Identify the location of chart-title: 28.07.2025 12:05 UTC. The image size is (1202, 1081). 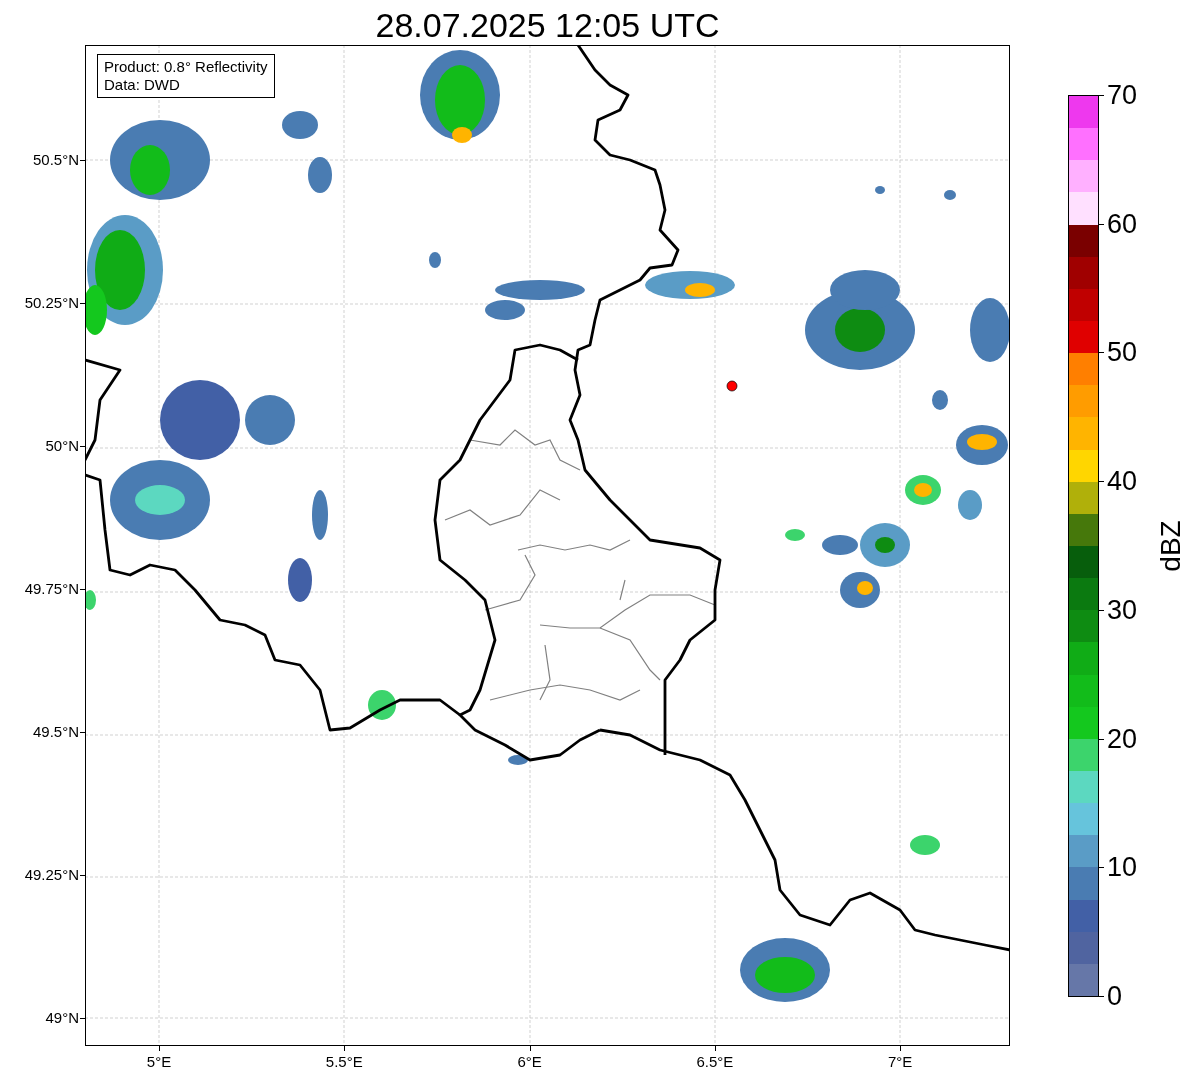
(547, 25).